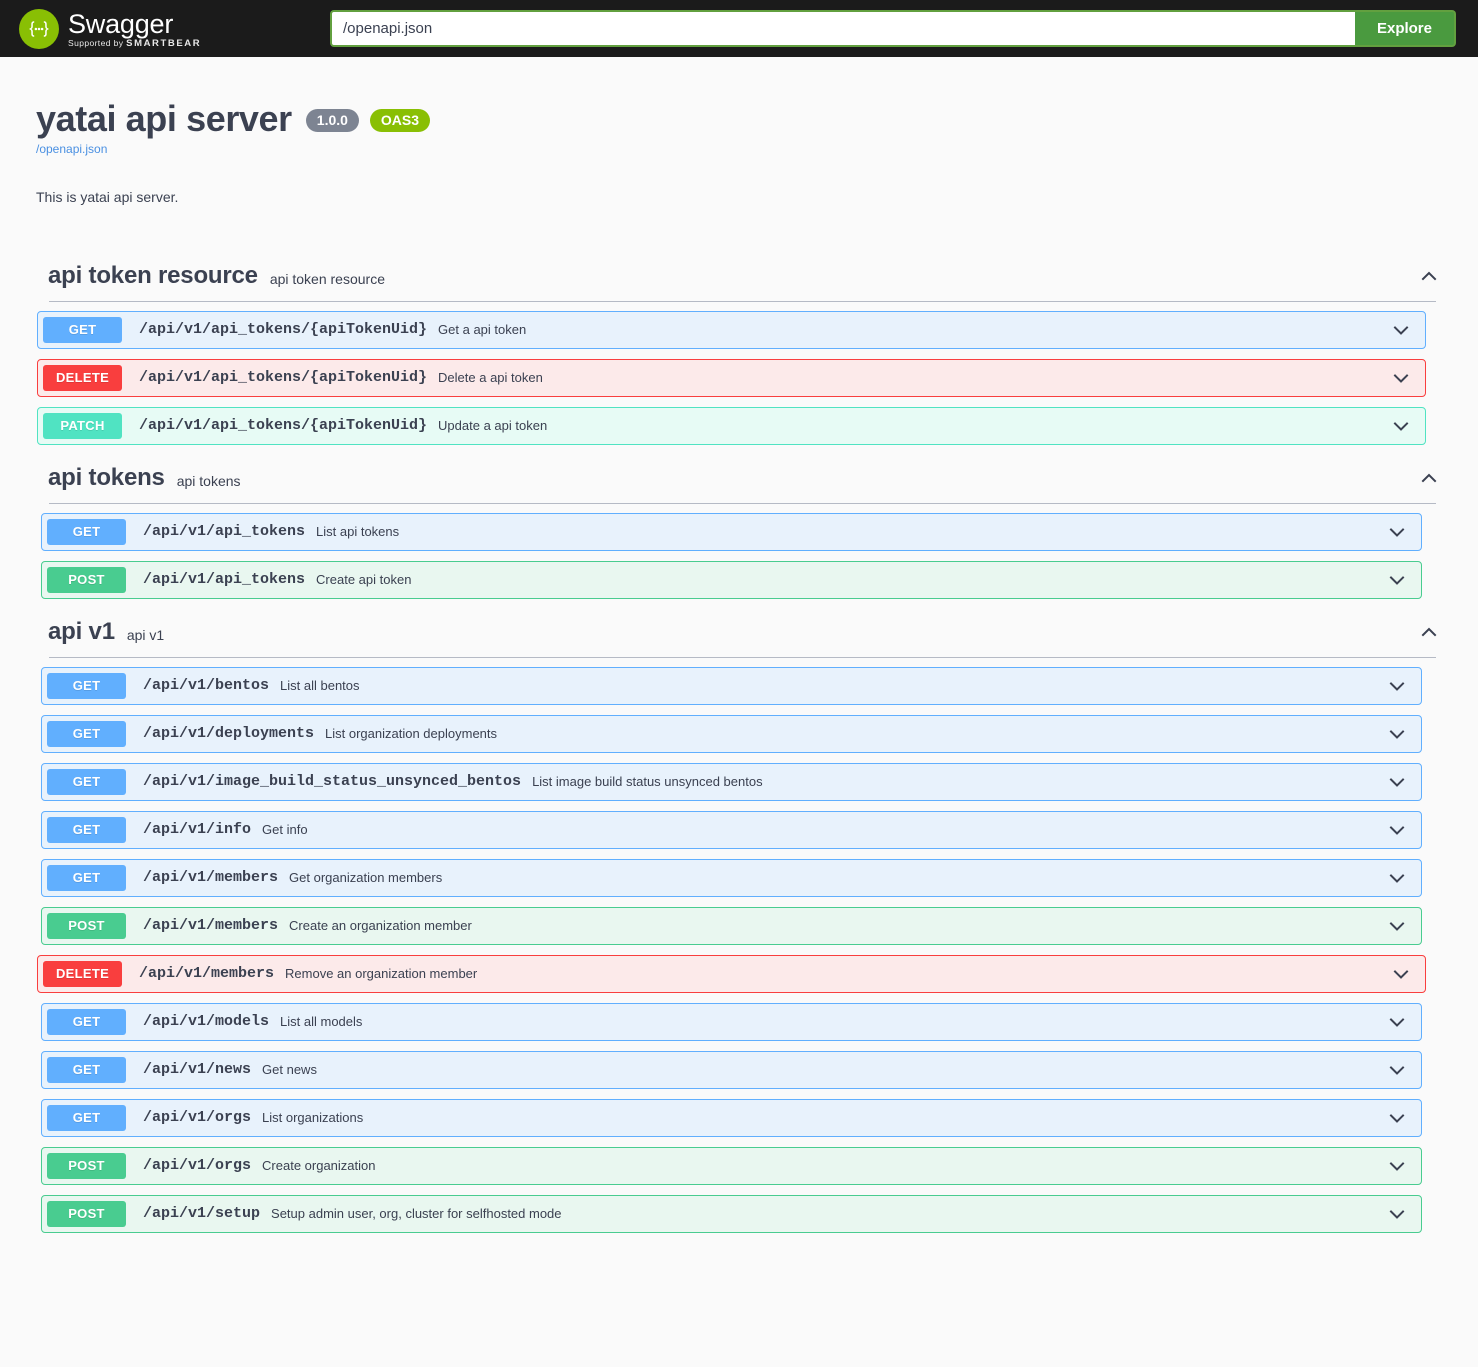  I want to click on tag-header-api-token-resource: api token resource api token resource, so click(739, 276).